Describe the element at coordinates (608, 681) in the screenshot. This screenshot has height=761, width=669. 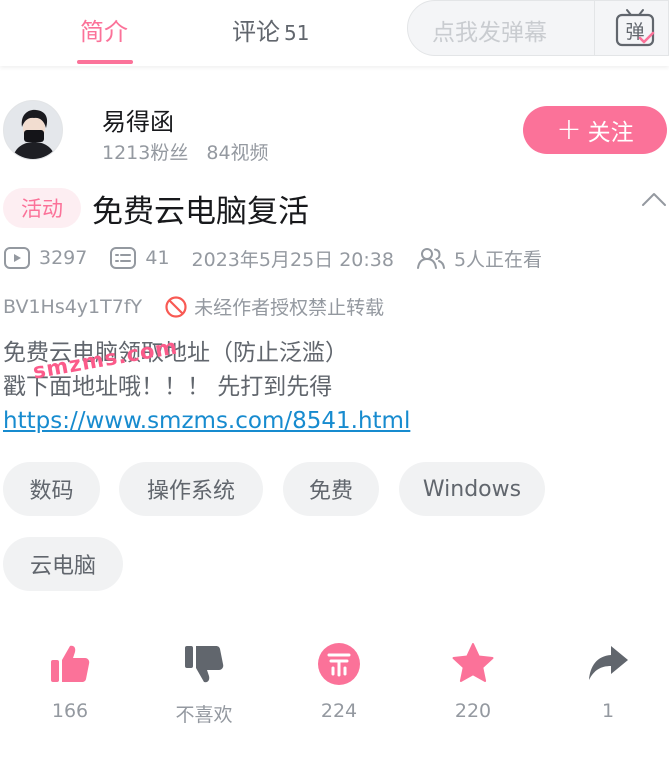
I see `share-button: 1` at that location.